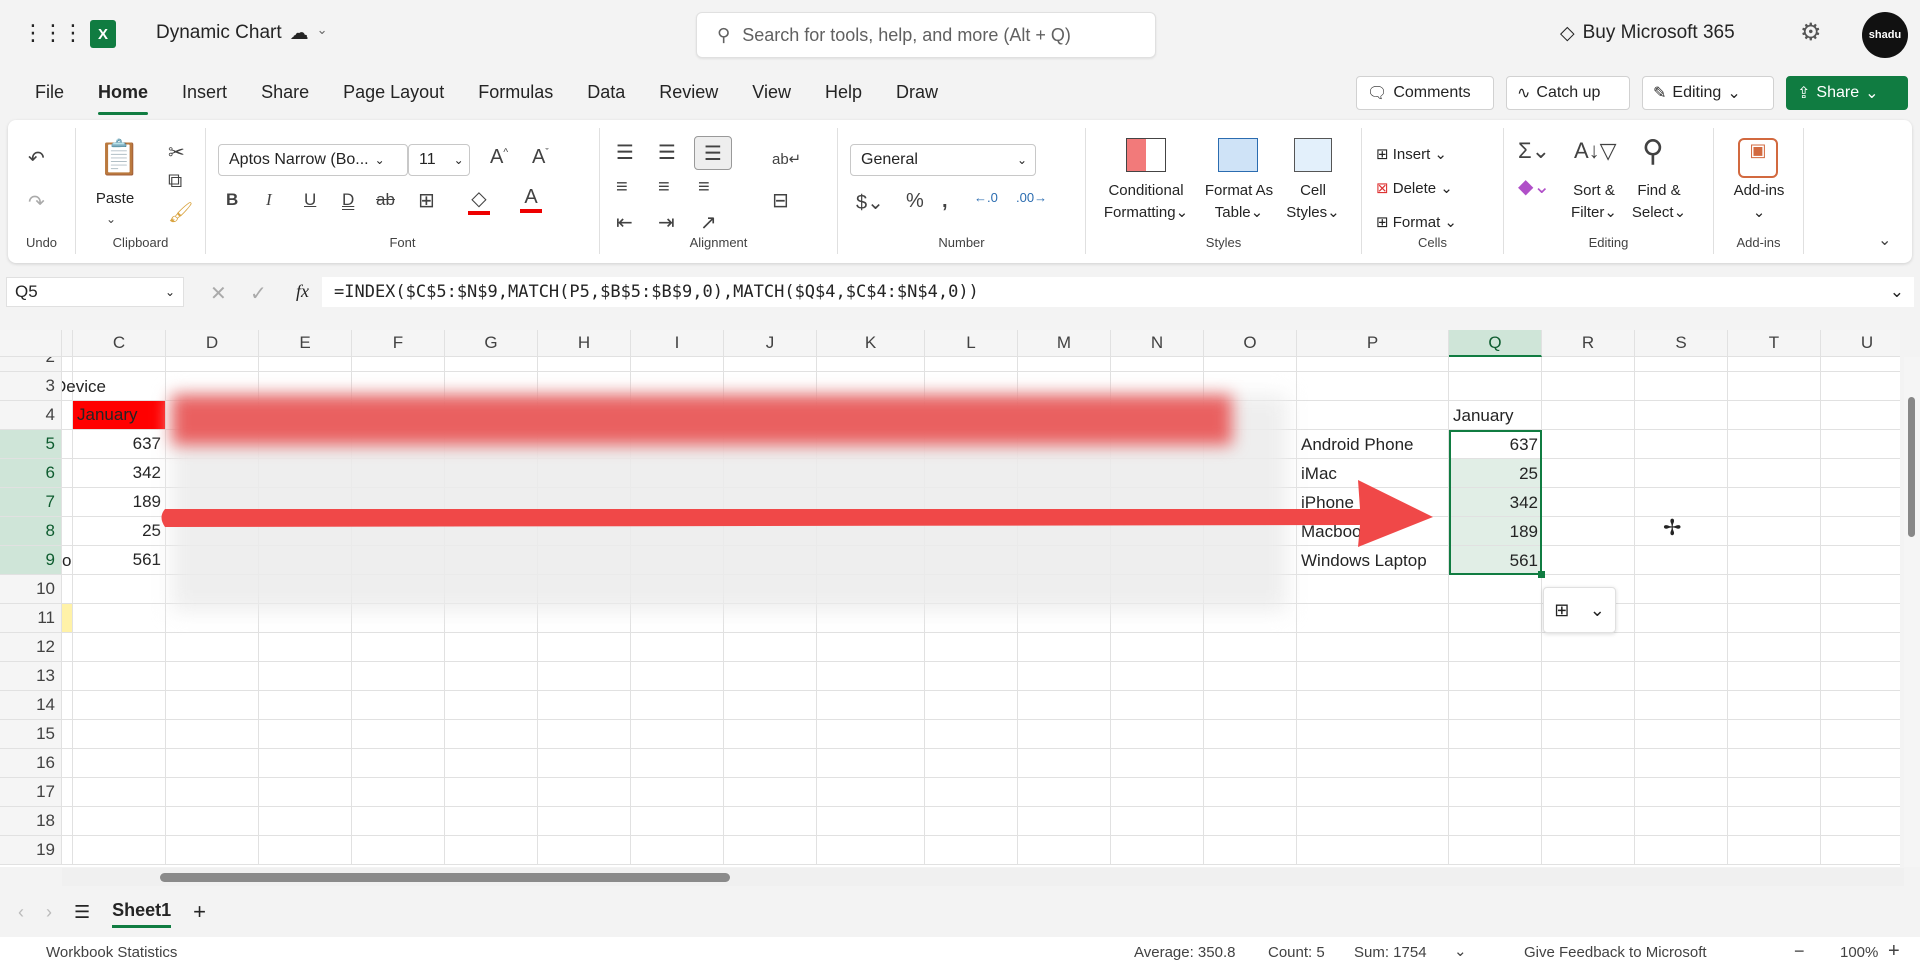 The width and height of the screenshot is (1920, 967). What do you see at coordinates (664, 187) in the screenshot?
I see `align-center-icon: ≡` at bounding box center [664, 187].